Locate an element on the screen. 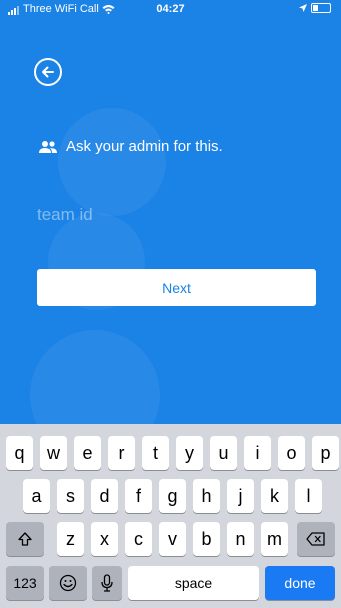 This screenshot has width=341, height=608. key-e: e is located at coordinates (87, 453).